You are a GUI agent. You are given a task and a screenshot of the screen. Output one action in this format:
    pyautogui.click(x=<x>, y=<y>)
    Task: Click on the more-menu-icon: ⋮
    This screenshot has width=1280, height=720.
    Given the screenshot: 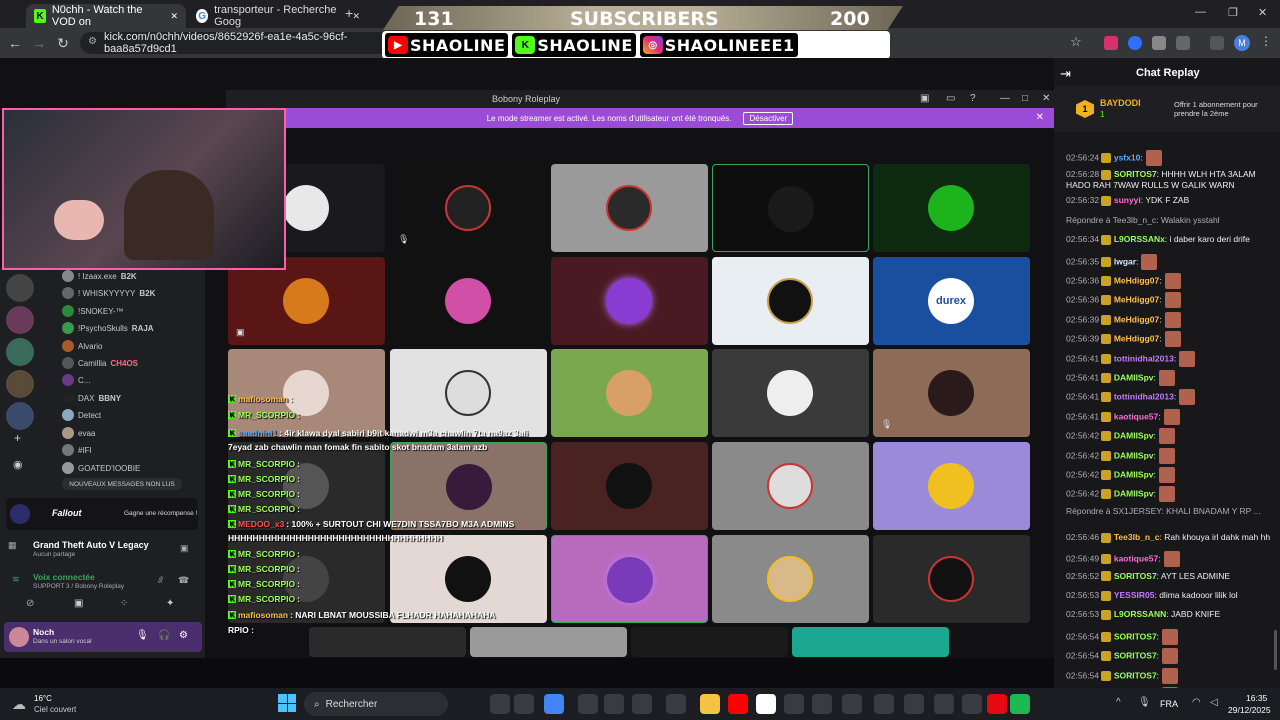 What is the action you would take?
    pyautogui.click(x=1266, y=41)
    